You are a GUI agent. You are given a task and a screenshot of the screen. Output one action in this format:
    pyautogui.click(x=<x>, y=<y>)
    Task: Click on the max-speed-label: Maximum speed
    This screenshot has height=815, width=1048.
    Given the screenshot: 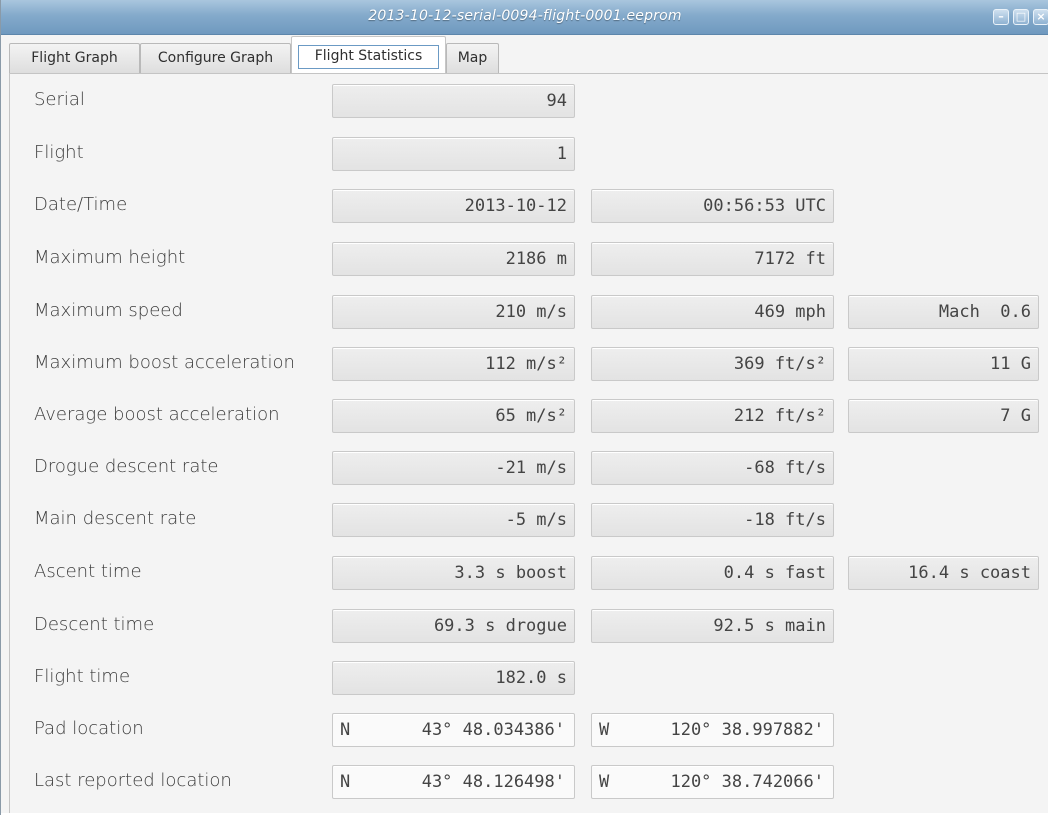 What is the action you would take?
    pyautogui.click(x=108, y=310)
    